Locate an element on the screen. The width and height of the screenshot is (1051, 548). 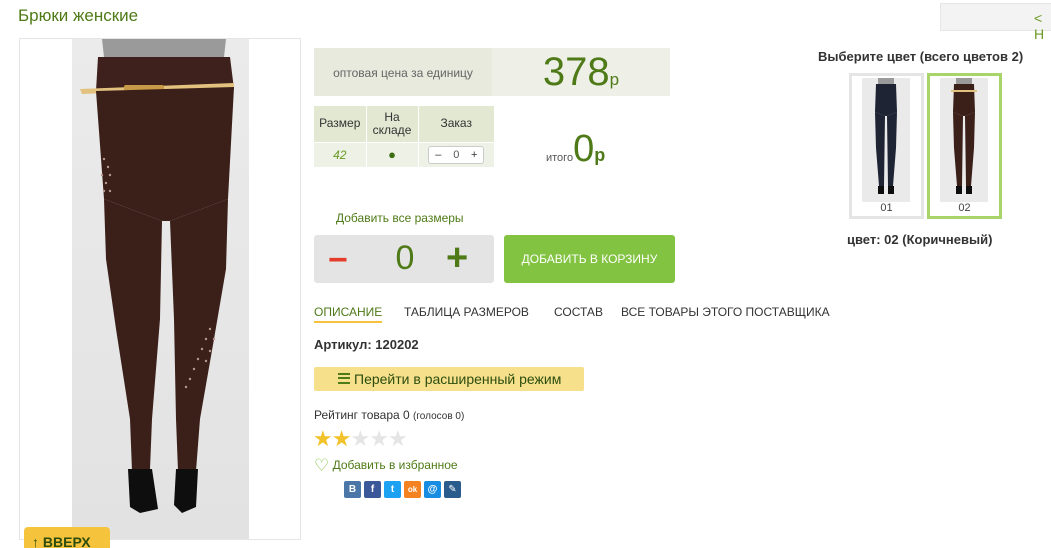
rating-text: Рейтинг товара 0 (голосов 0) is located at coordinates (389, 415).